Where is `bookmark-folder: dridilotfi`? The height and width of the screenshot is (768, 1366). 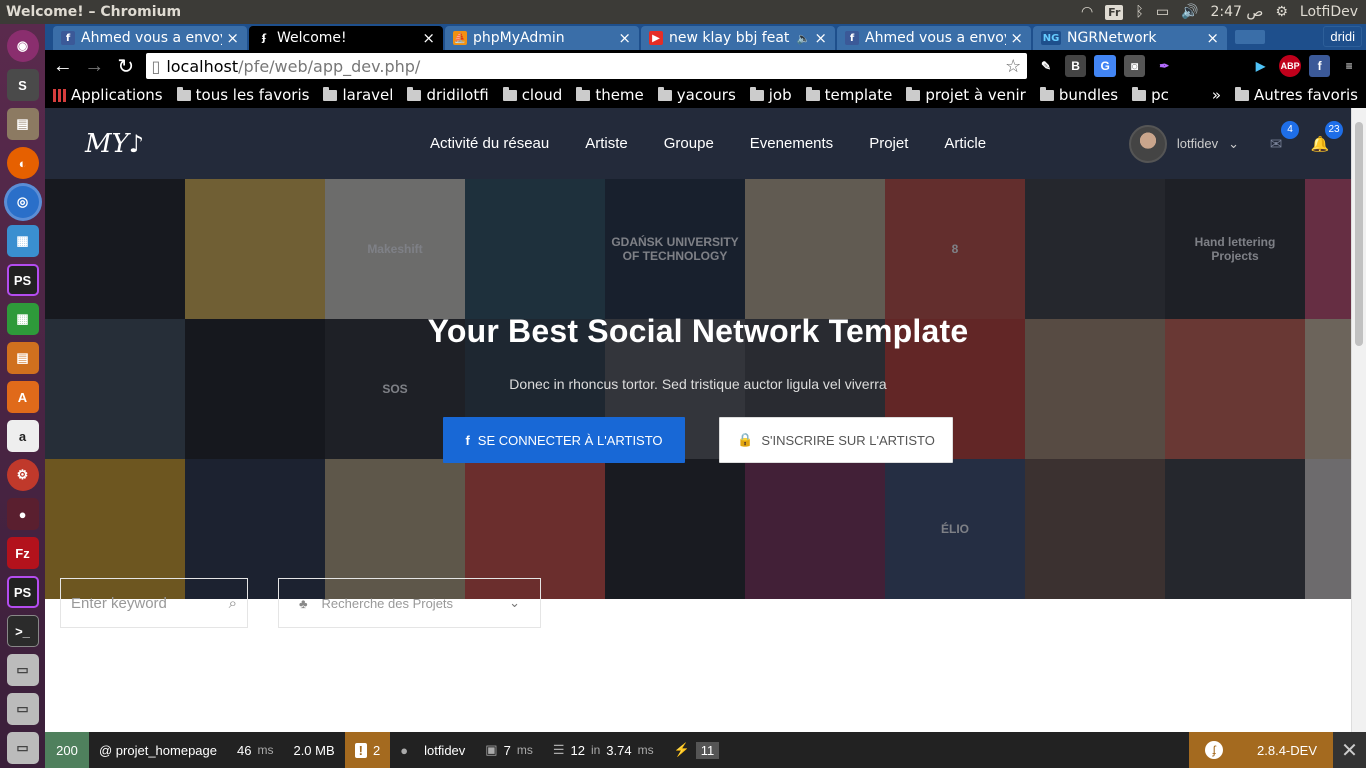 bookmark-folder: dridilotfi is located at coordinates (448, 95).